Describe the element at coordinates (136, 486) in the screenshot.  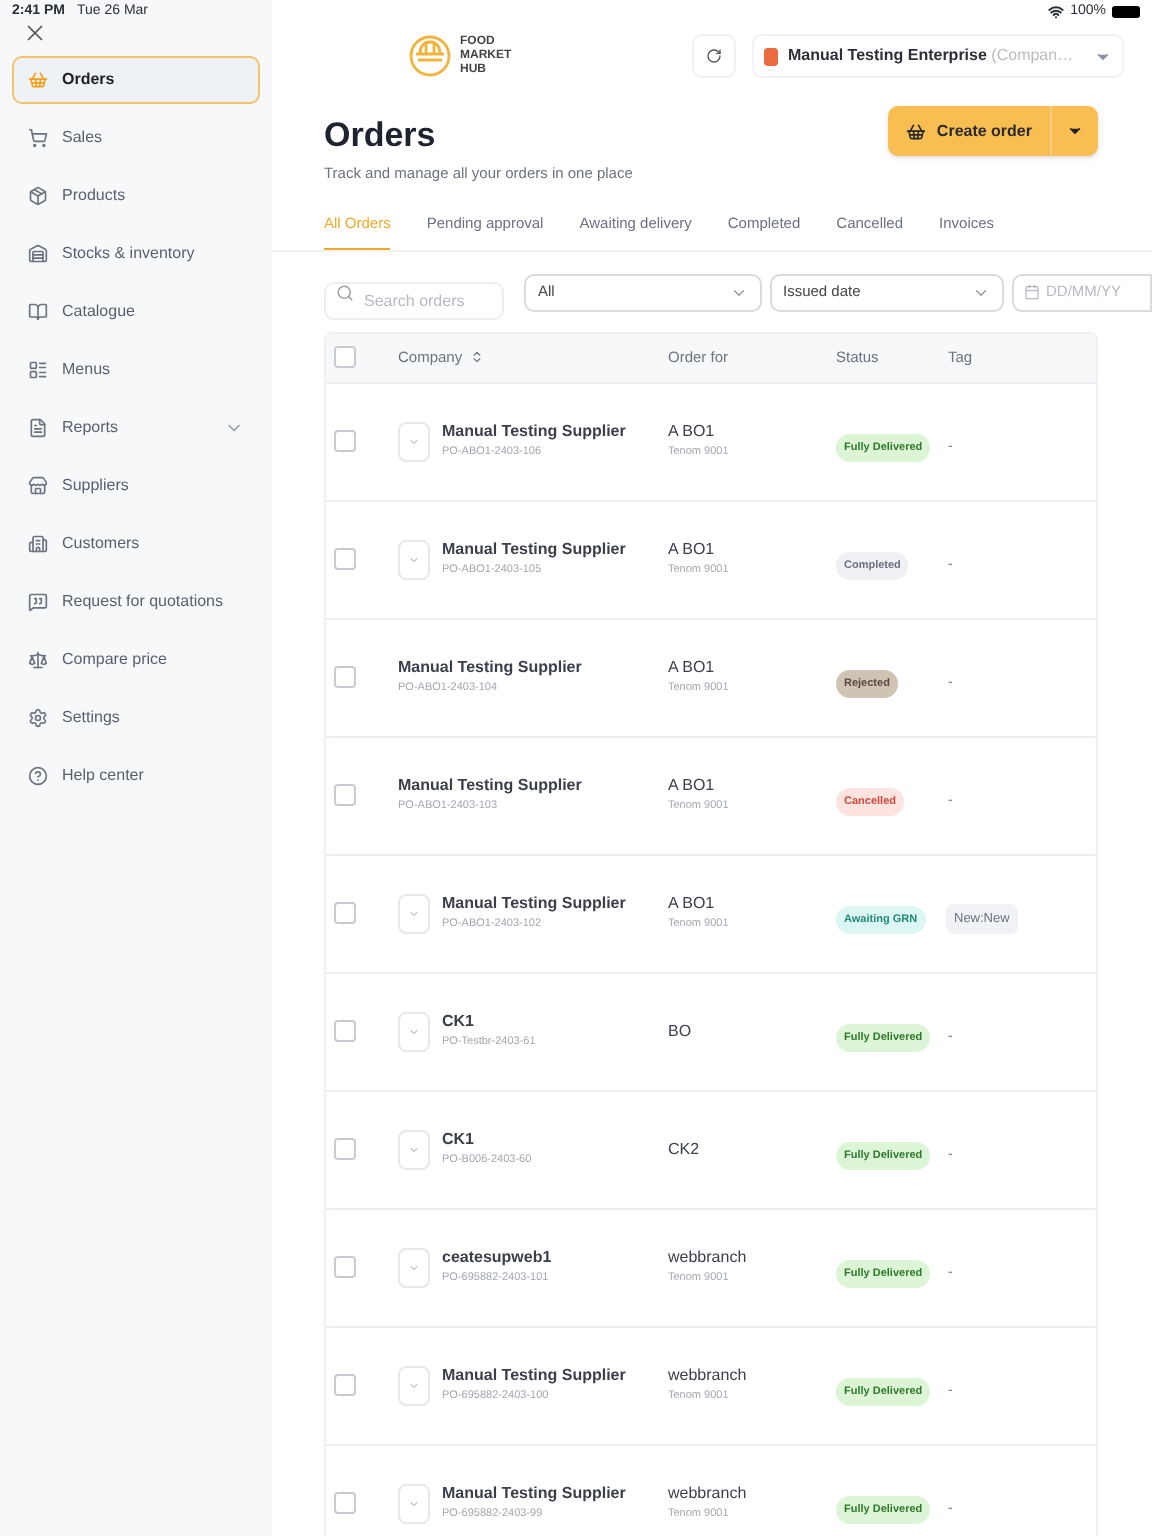
I see `sidebar-item: Suppliers` at that location.